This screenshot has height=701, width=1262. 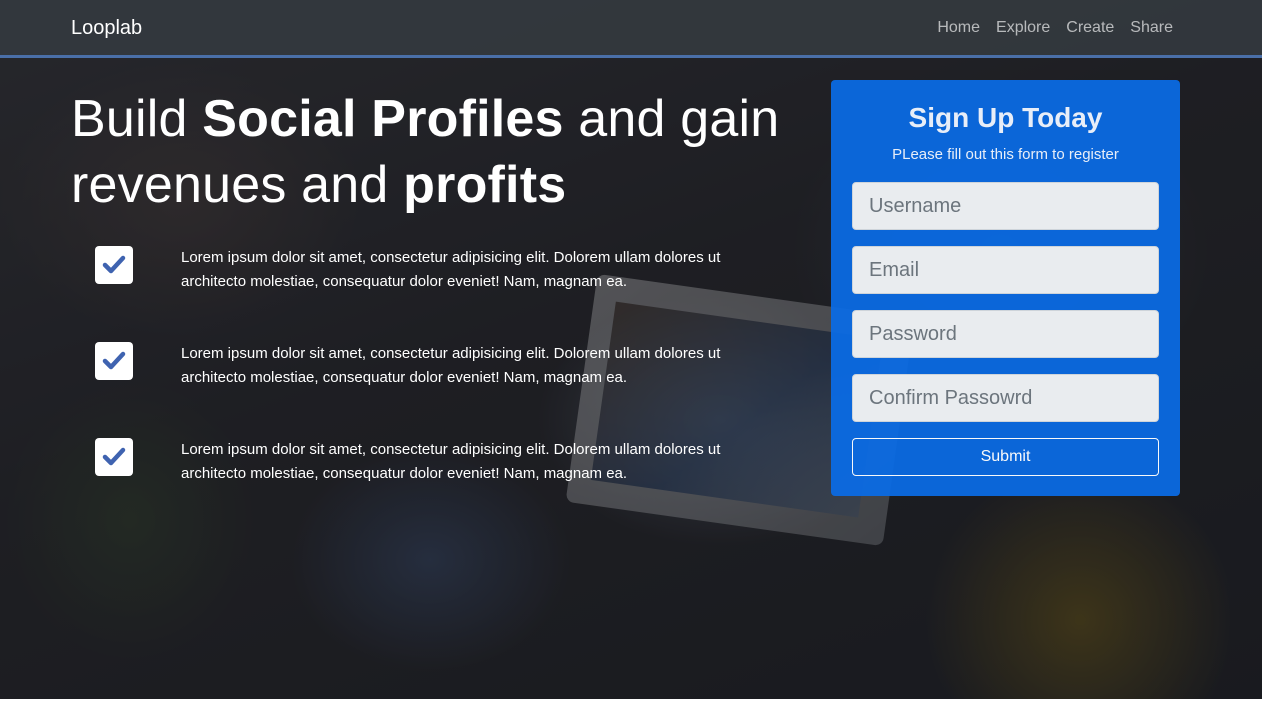 I want to click on confirm-password-input, so click(x=1005, y=398).